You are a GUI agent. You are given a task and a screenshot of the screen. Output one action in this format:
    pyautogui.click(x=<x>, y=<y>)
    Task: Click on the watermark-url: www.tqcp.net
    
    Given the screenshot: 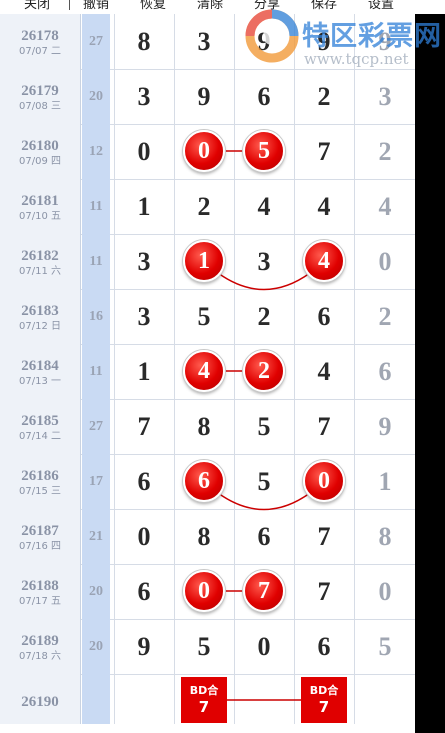 What is the action you would take?
    pyautogui.click(x=356, y=59)
    